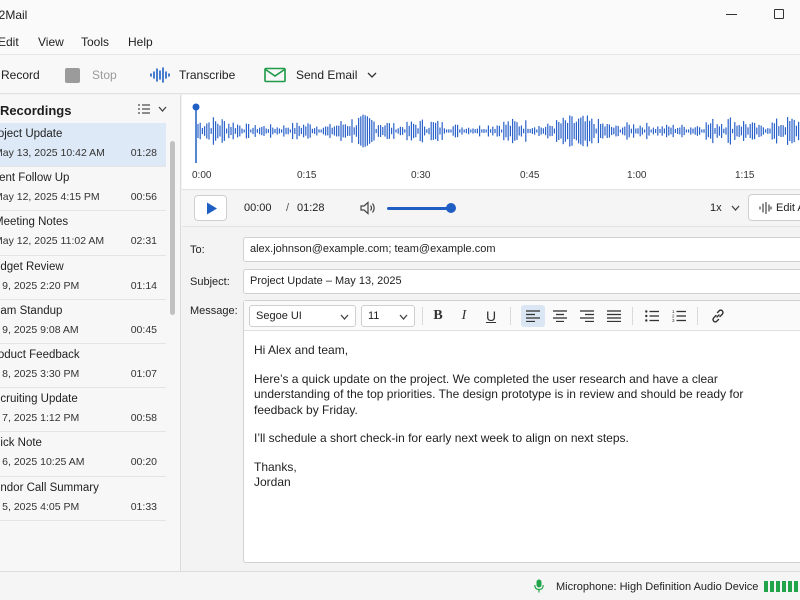 Image resolution: width=800 pixels, height=600 pixels. What do you see at coordinates (83, 189) in the screenshot?
I see `recording-item: lient Follow Up May 12, 2025 4:15 PM 00:56` at bounding box center [83, 189].